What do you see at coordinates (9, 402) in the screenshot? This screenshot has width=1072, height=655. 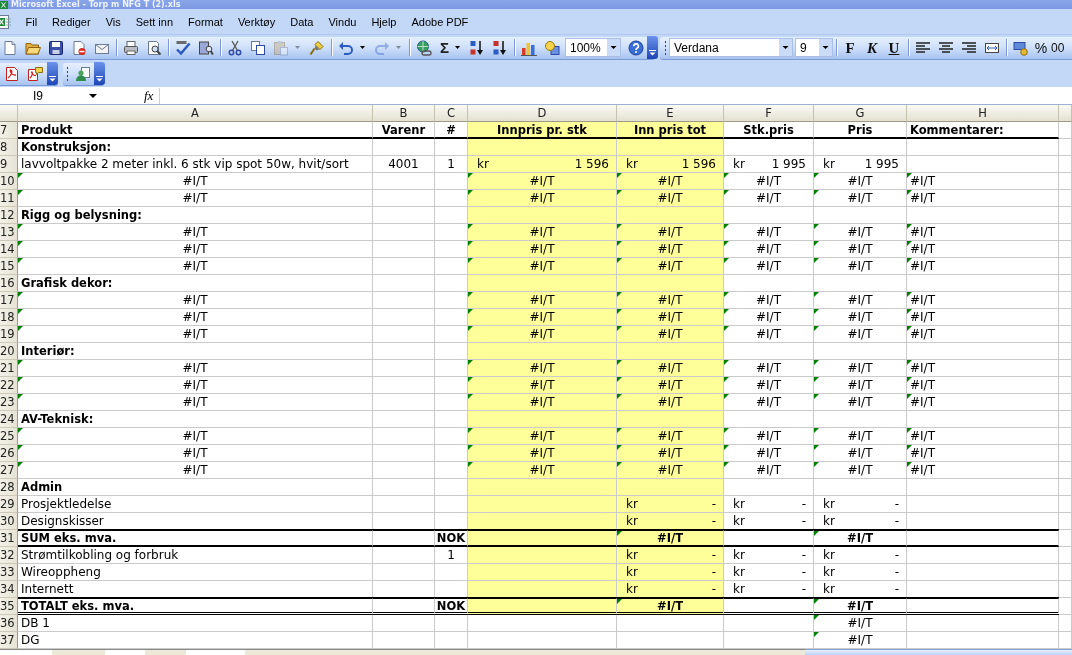 I see `row-header: 23` at bounding box center [9, 402].